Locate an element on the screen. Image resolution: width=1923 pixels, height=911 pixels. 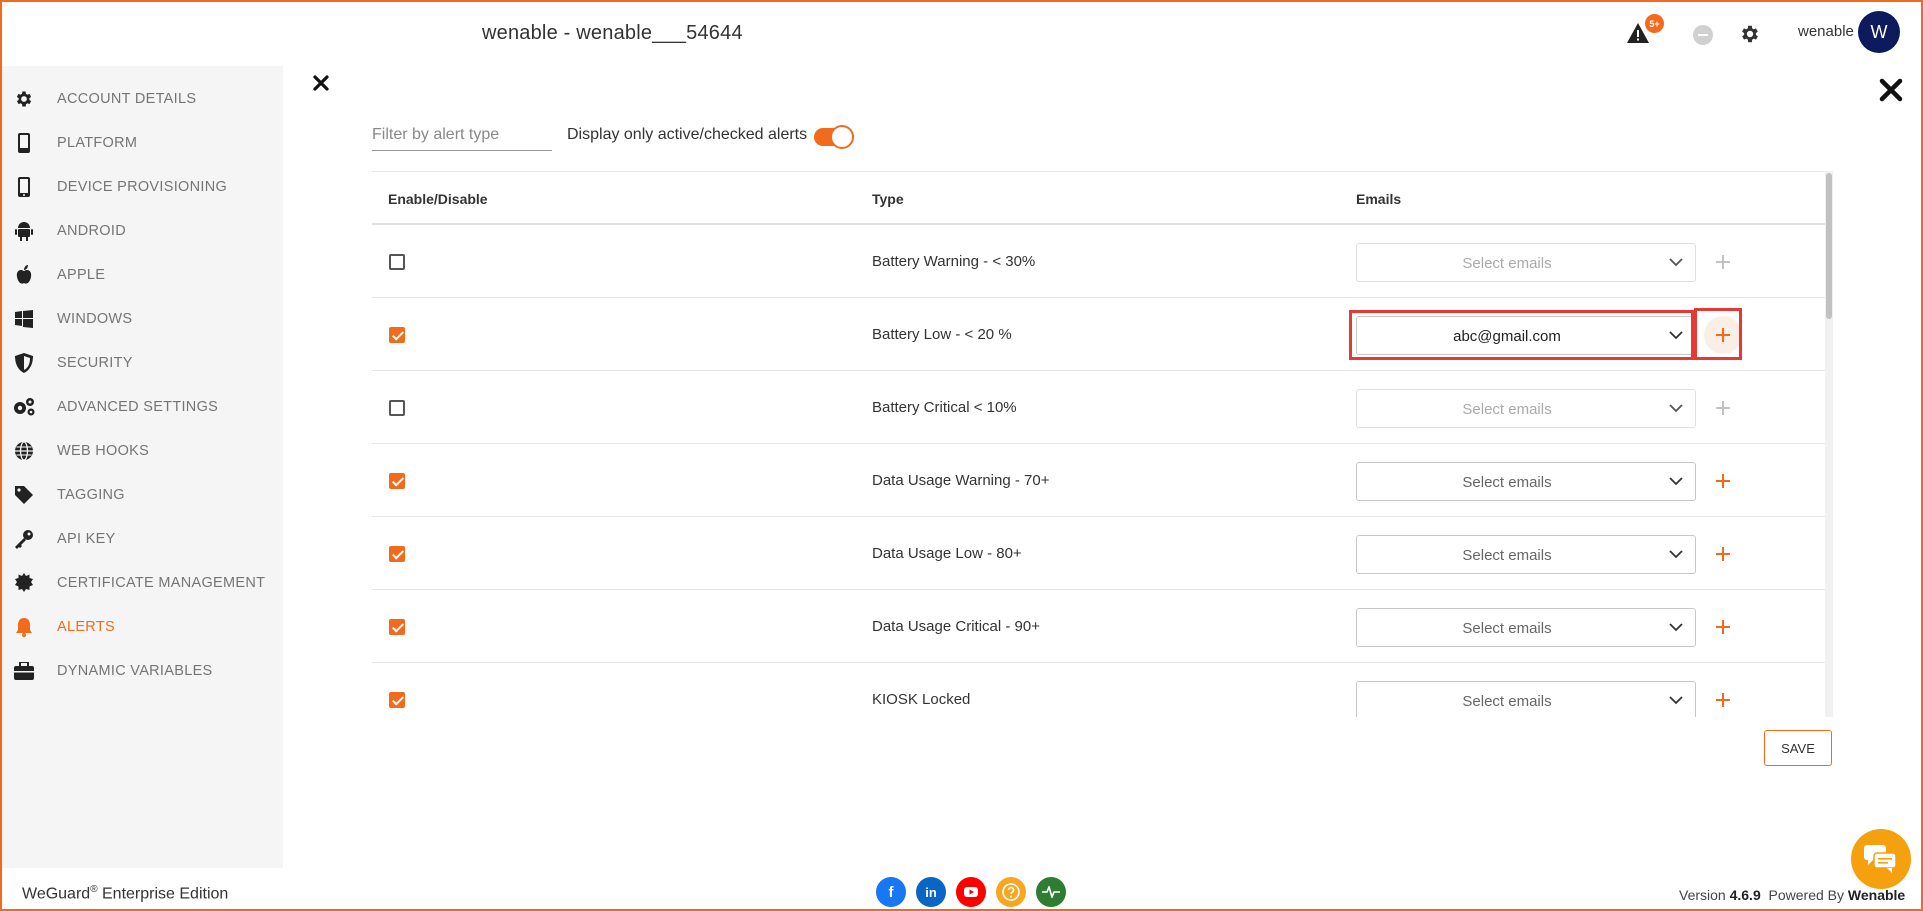
edition-label: WeGuard® Enterprise Edition is located at coordinates (125, 893).